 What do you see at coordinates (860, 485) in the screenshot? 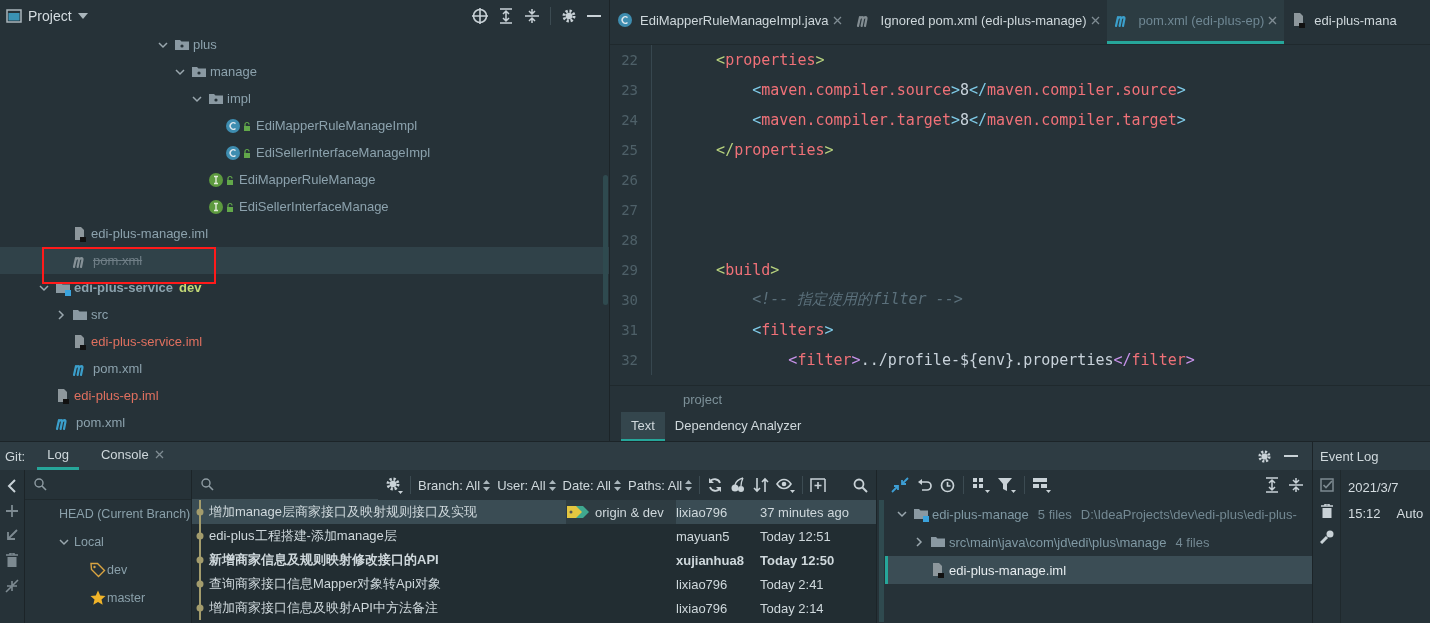
I see `search-icon` at bounding box center [860, 485].